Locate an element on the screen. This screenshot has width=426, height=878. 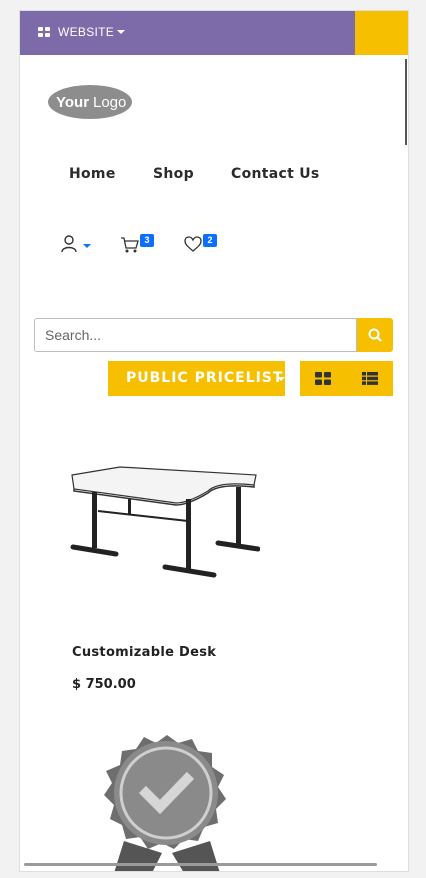
pricelist-dropdown: PUBLIC PRICELIST is located at coordinates (196, 378).